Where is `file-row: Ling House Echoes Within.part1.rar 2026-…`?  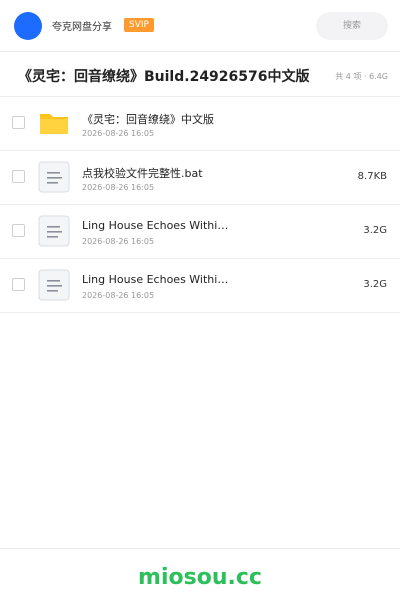
file-row: Ling House Echoes Within.part1.rar 2026-… is located at coordinates (200, 232).